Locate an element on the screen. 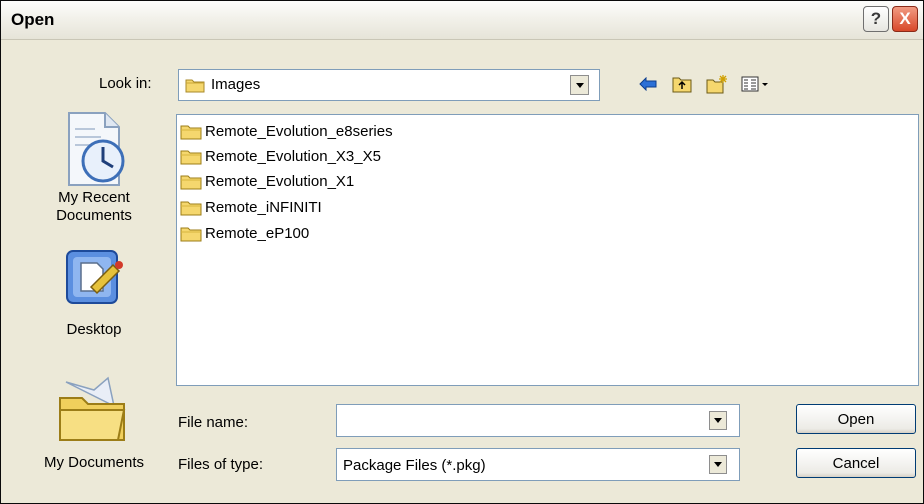 This screenshot has width=924, height=504. up-one-level-button is located at coordinates (682, 84).